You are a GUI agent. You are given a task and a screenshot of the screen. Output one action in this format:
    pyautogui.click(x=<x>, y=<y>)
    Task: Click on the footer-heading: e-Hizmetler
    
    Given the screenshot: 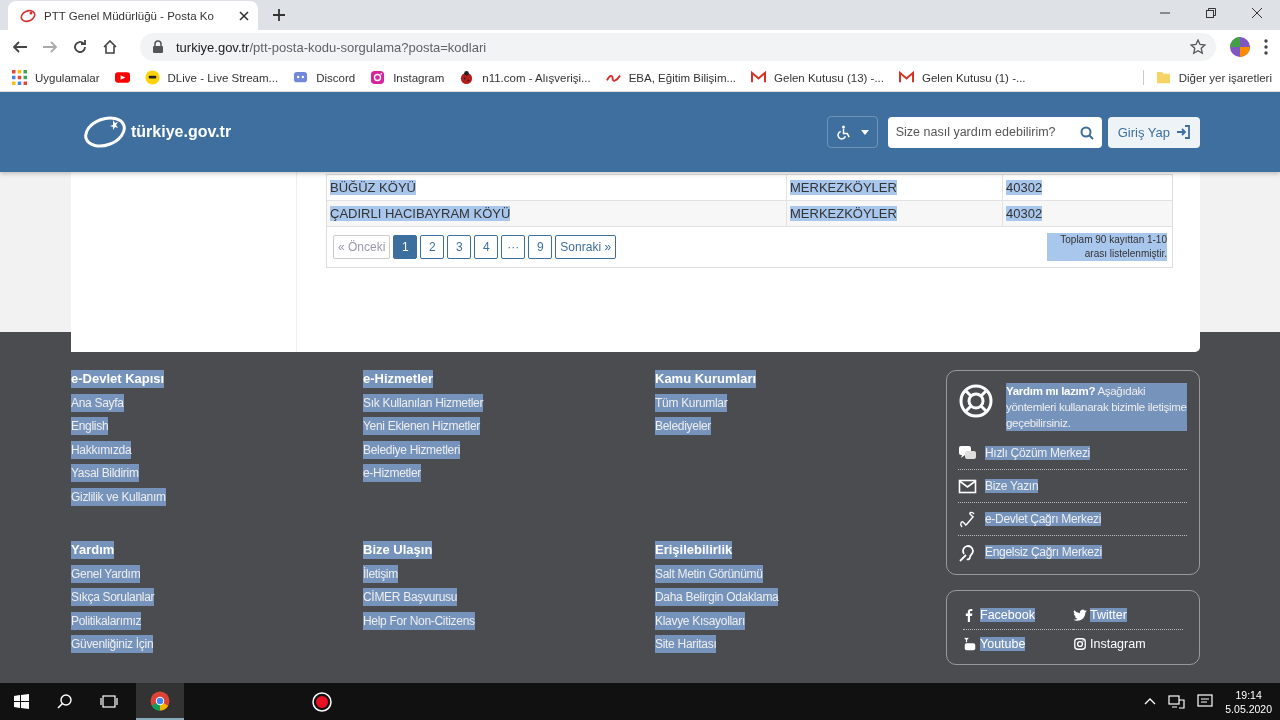 What is the action you would take?
    pyautogui.click(x=398, y=379)
    